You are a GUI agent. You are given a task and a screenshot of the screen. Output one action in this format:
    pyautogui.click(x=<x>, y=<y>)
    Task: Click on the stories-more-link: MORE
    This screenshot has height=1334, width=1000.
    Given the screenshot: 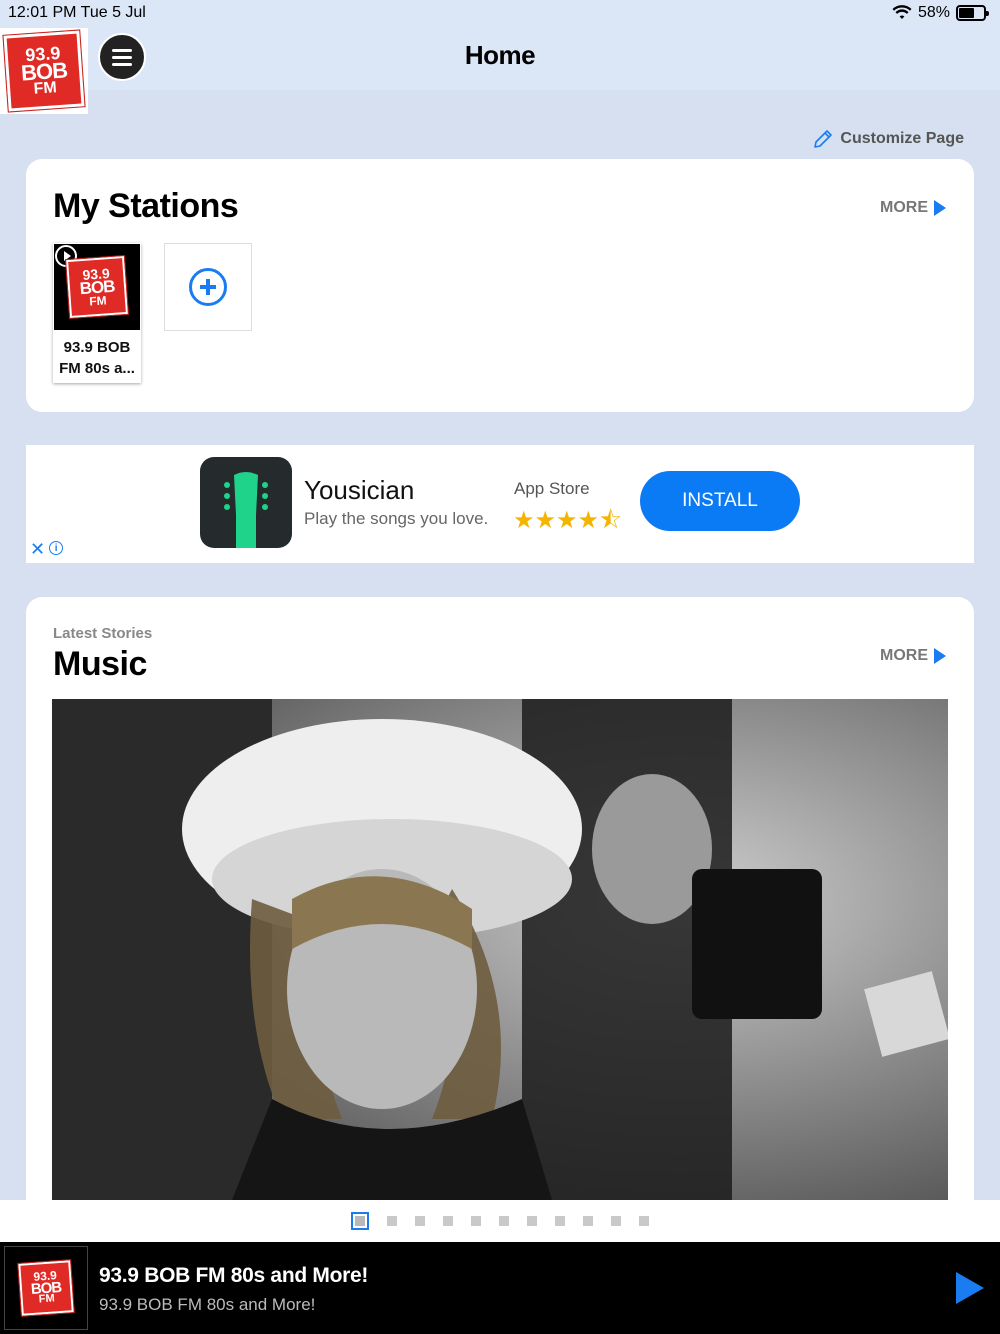 What is the action you would take?
    pyautogui.click(x=913, y=656)
    